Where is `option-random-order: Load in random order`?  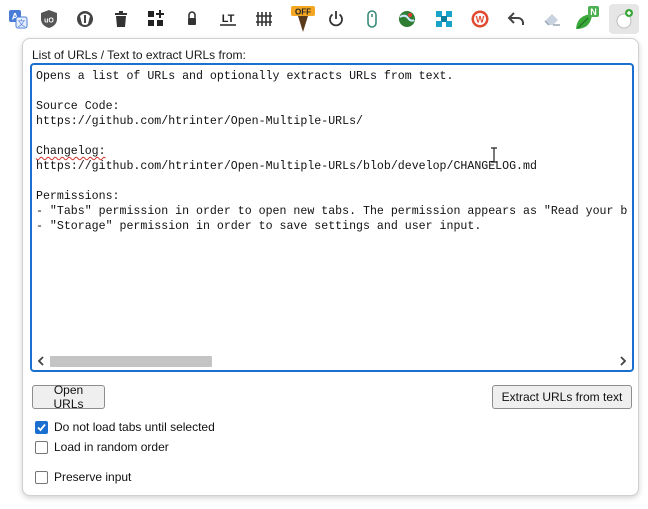
option-random-order: Load in random order is located at coordinates (102, 447).